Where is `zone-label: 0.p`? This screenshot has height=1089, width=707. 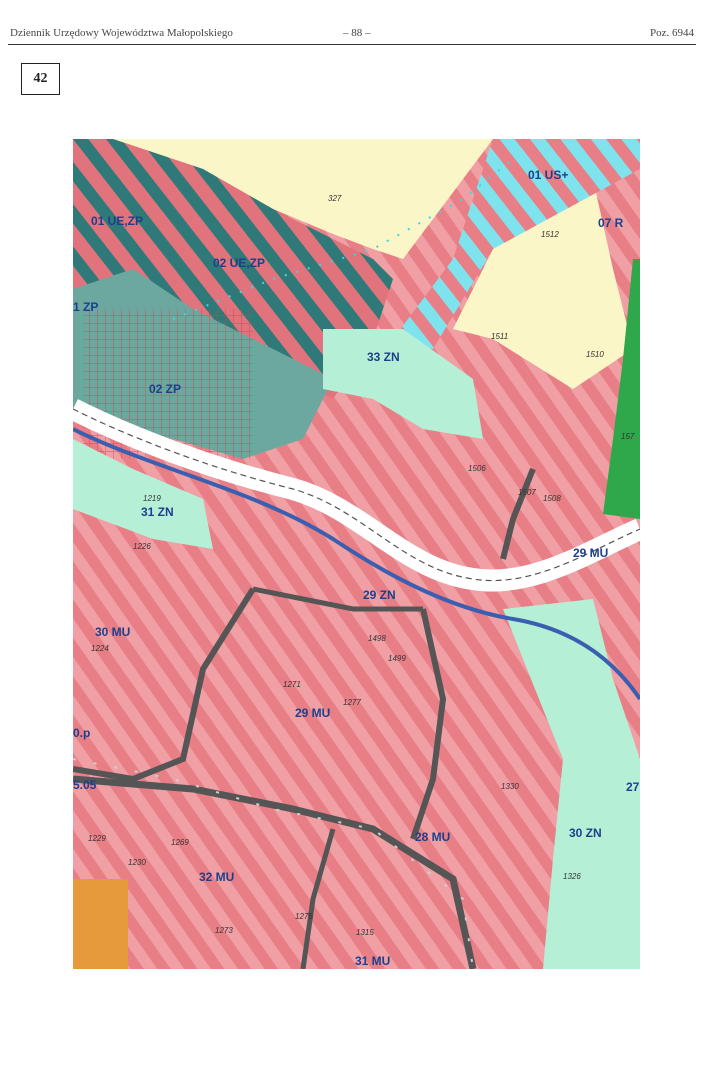 zone-label: 0.p is located at coordinates (81, 733).